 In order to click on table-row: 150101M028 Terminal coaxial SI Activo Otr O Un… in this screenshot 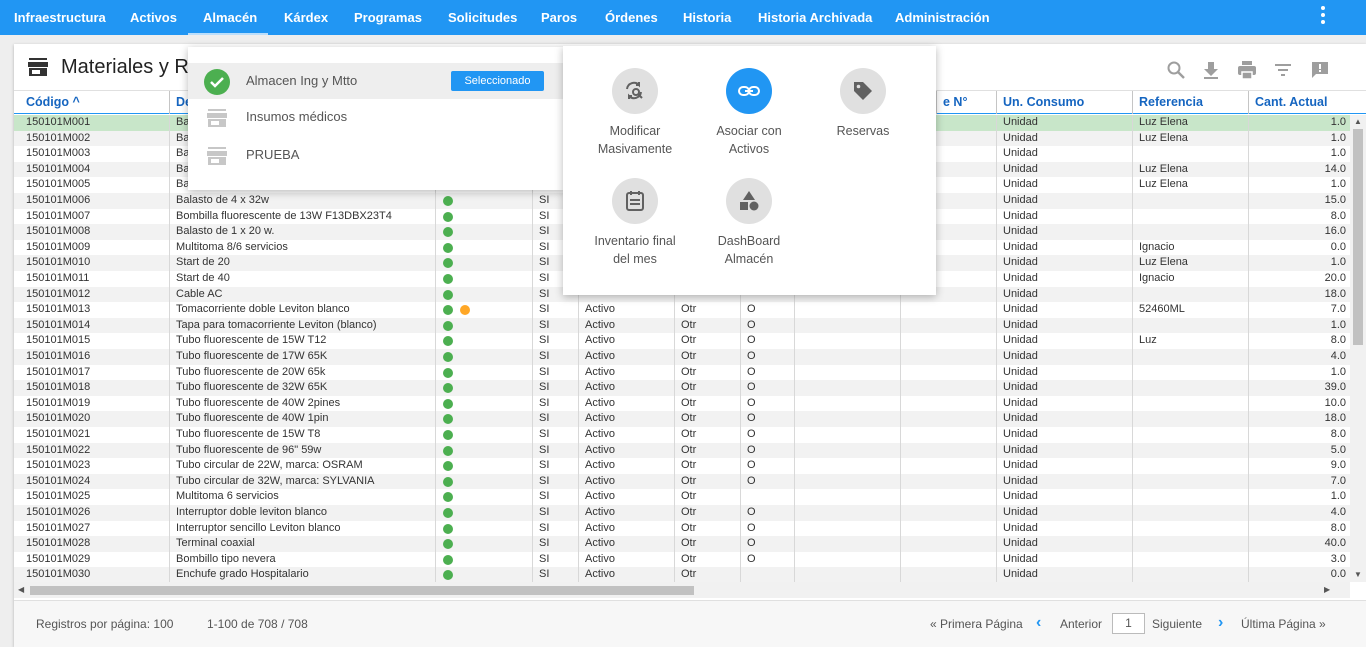, I will do `click(682, 544)`.